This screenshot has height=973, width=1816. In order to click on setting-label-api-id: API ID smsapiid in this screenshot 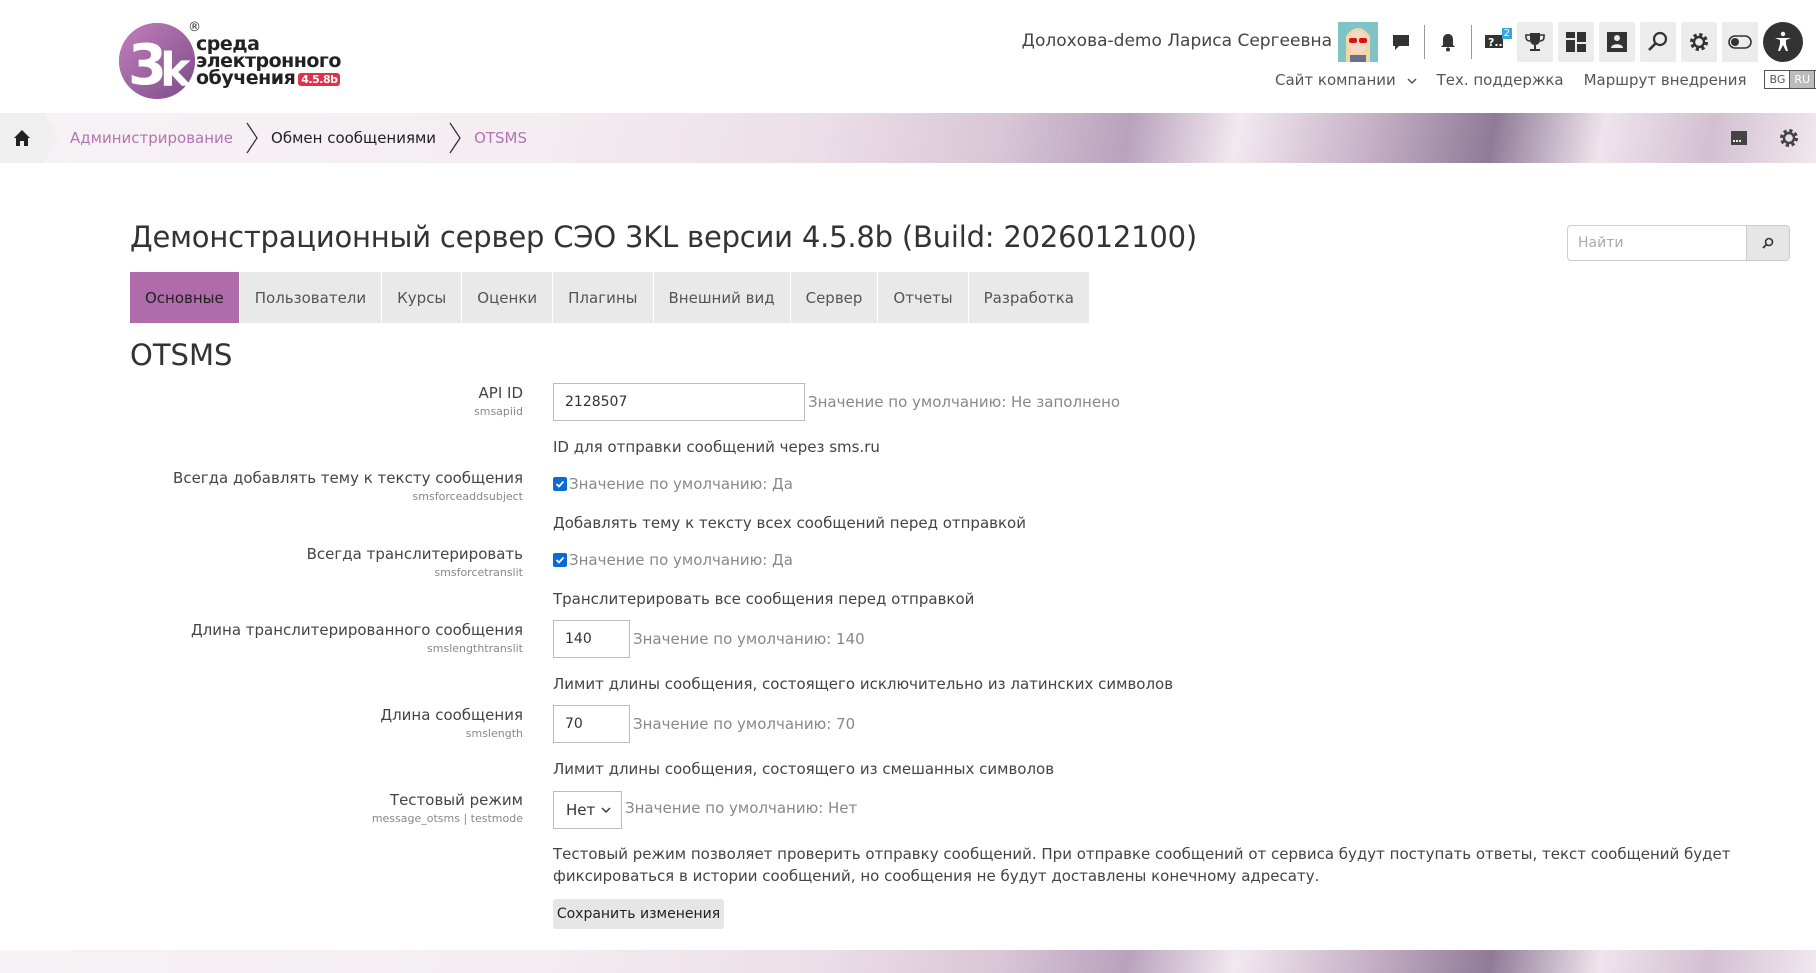, I will do `click(498, 401)`.